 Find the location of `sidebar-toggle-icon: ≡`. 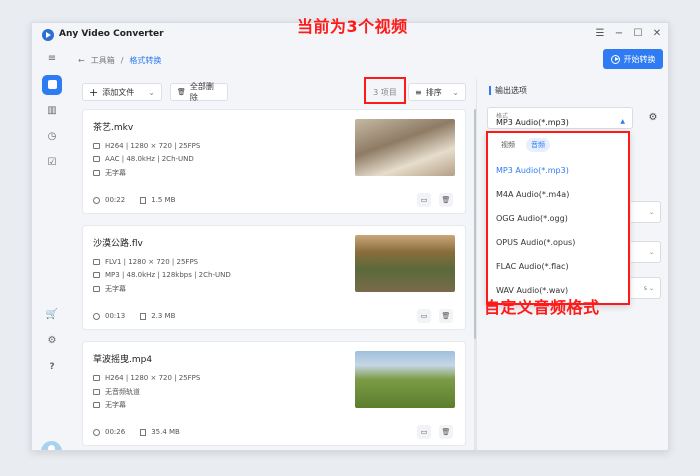

sidebar-toggle-icon: ≡ is located at coordinates (52, 59).